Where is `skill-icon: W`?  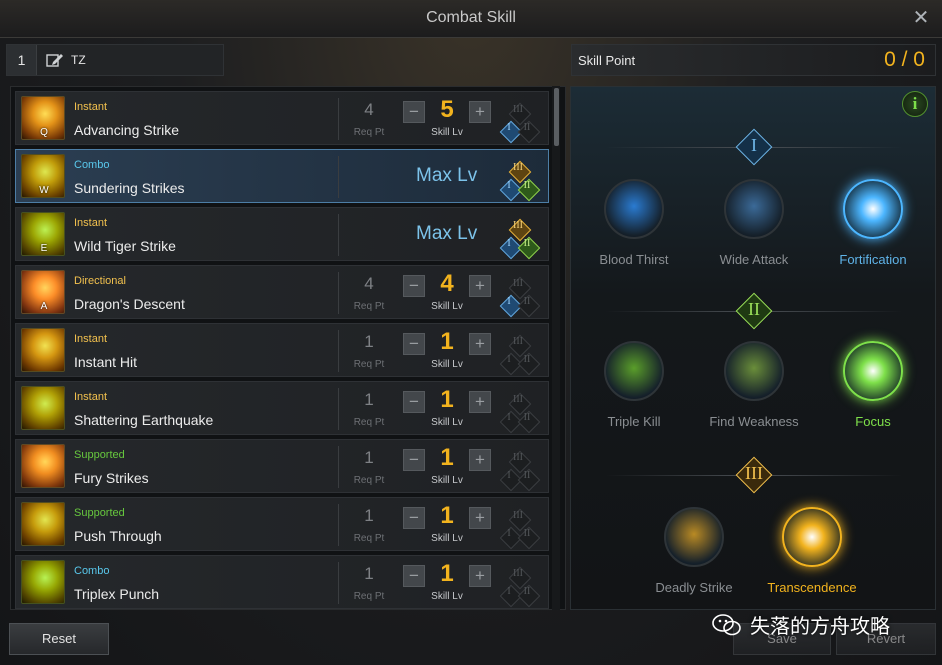
skill-icon: W is located at coordinates (43, 176).